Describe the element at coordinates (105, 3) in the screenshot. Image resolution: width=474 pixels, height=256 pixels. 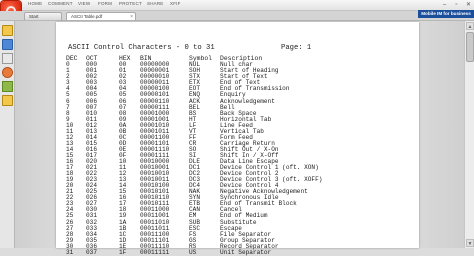
I see `ribbon-tab-form: FORM` at that location.